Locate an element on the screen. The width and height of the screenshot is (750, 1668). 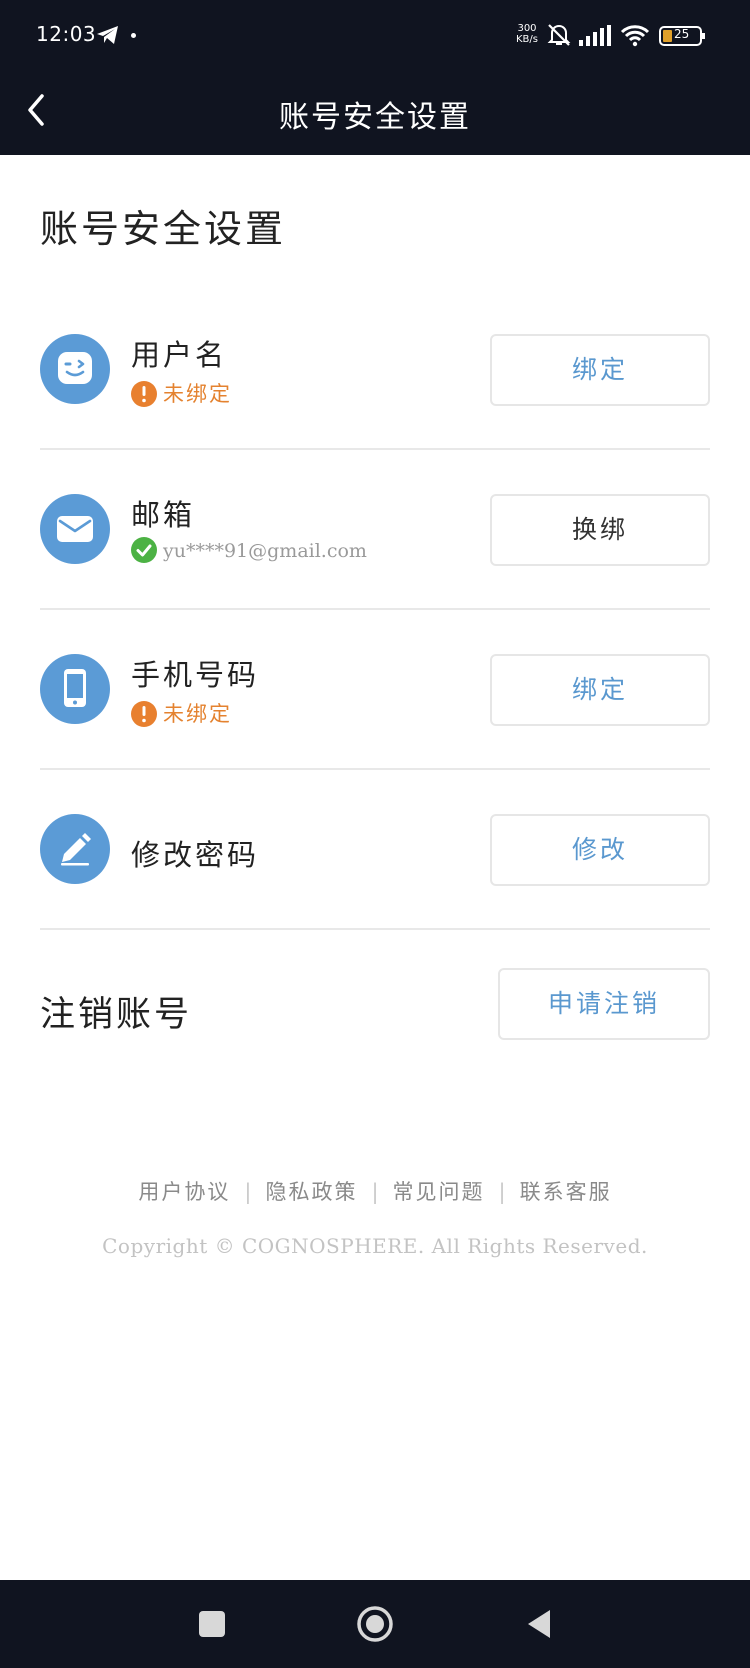
cancel-account-row: 注销账号 申请注销 is located at coordinates (375, 1006).